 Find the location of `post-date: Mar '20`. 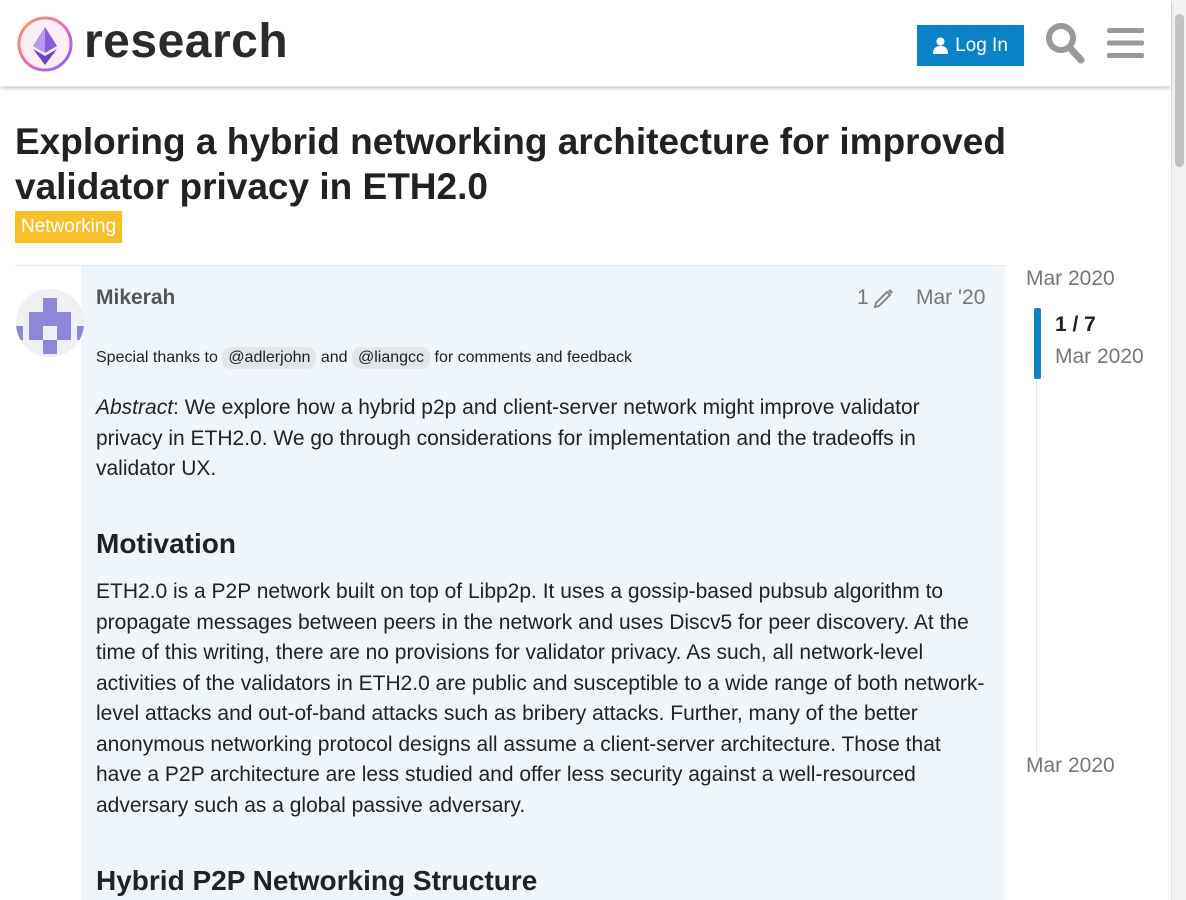

post-date: Mar '20 is located at coordinates (950, 298).